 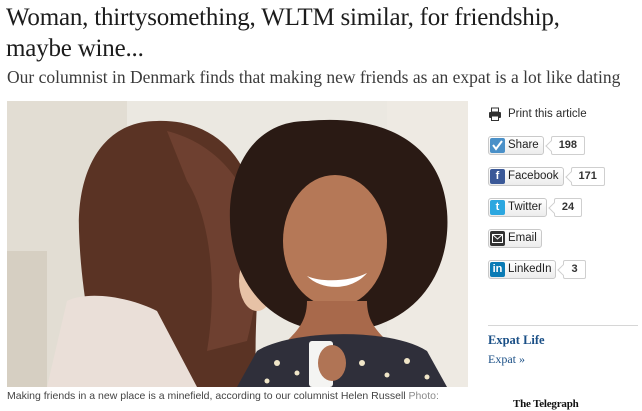 I want to click on linkedin-count: 3, so click(x=574, y=269).